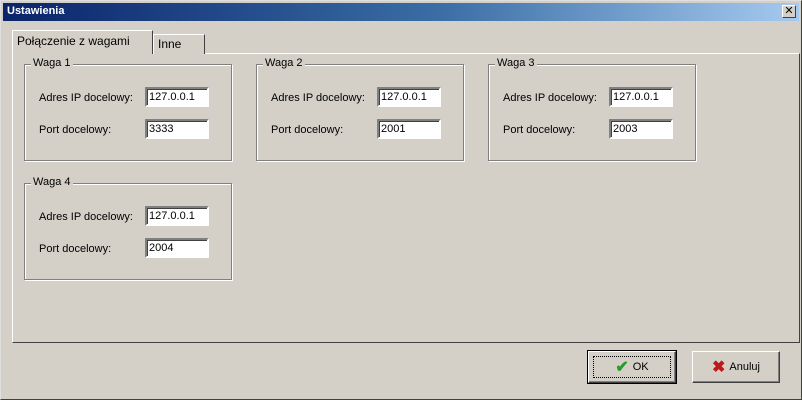  I want to click on close-button: ✕, so click(789, 11).